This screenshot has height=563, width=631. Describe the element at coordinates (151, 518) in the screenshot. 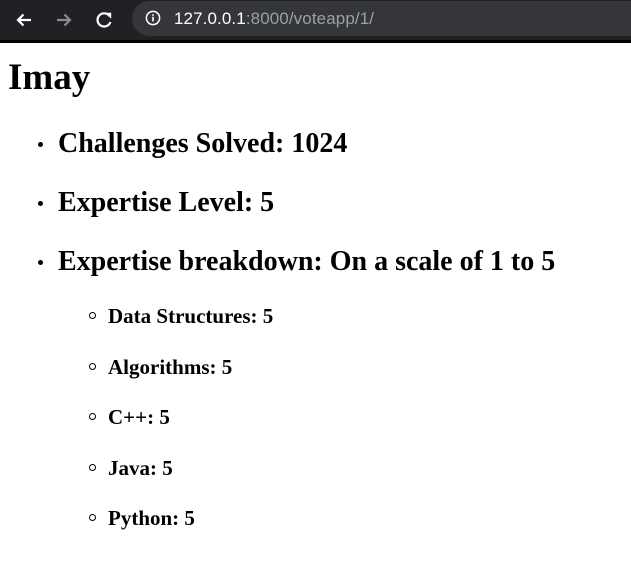

I see `breakdown-item-label: Python: 5` at that location.